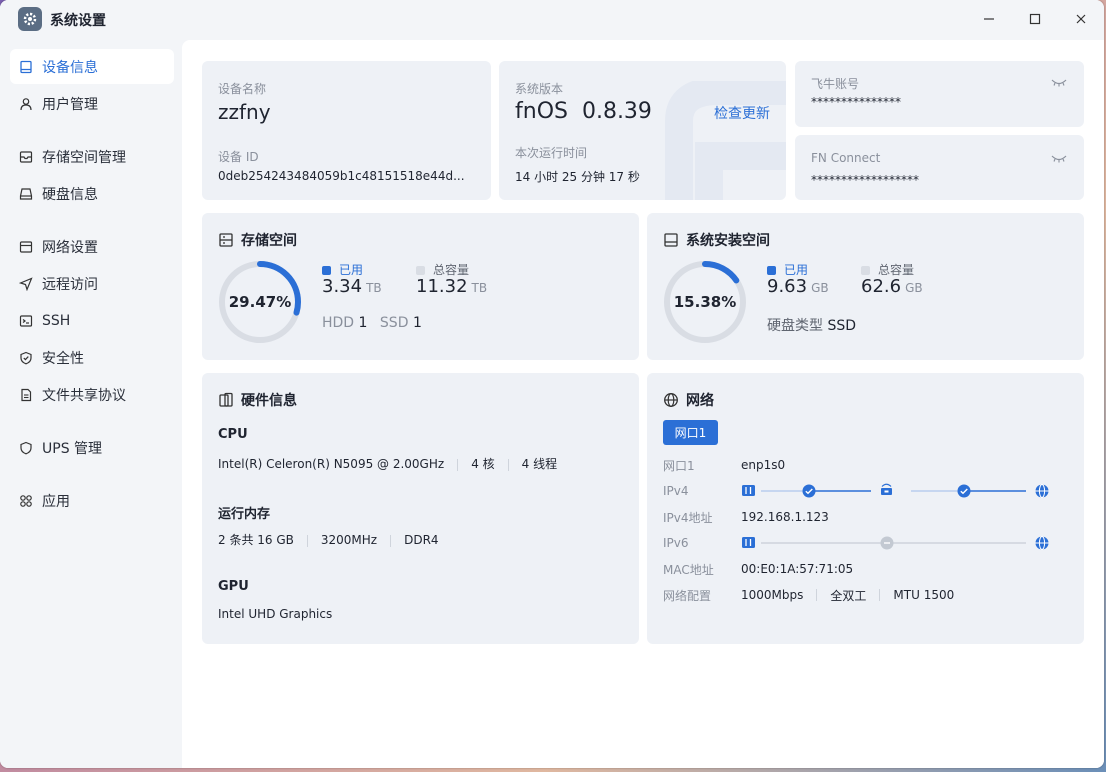  I want to click on link-speed: 1000Mbps, so click(772, 595).